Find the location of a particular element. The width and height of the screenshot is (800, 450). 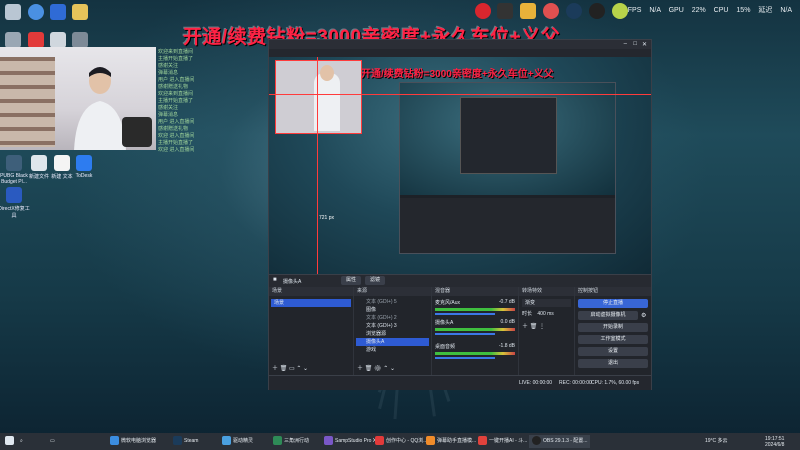

obs-titlebar: – □ ✕ is located at coordinates (460, 44).